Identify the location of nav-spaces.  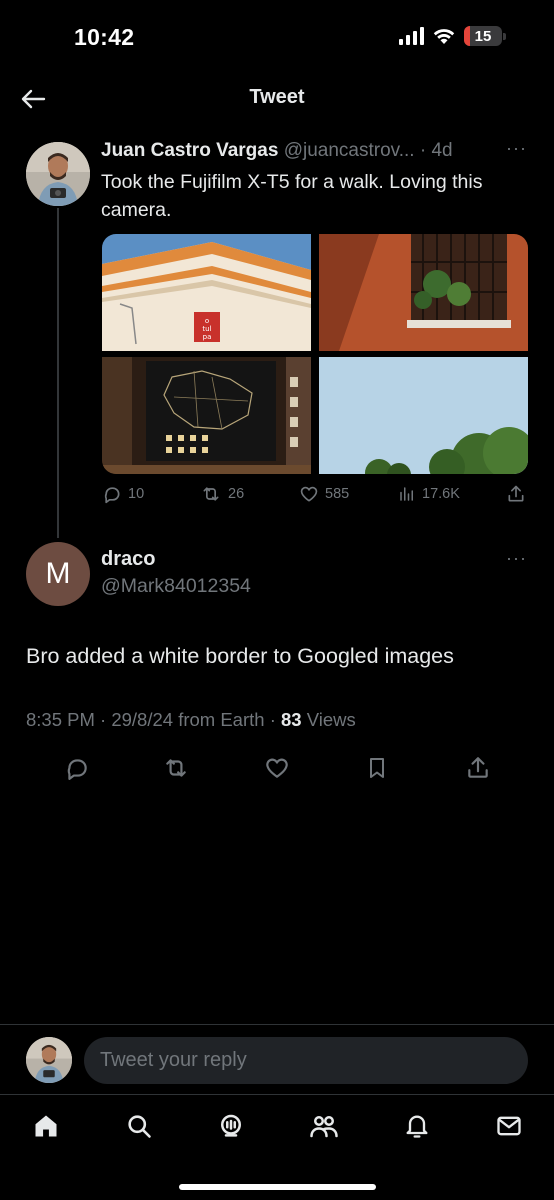
(231, 1126).